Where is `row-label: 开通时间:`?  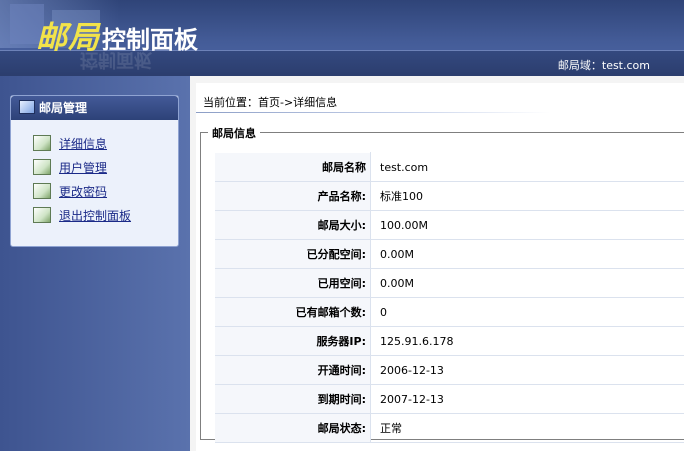 row-label: 开通时间: is located at coordinates (293, 370).